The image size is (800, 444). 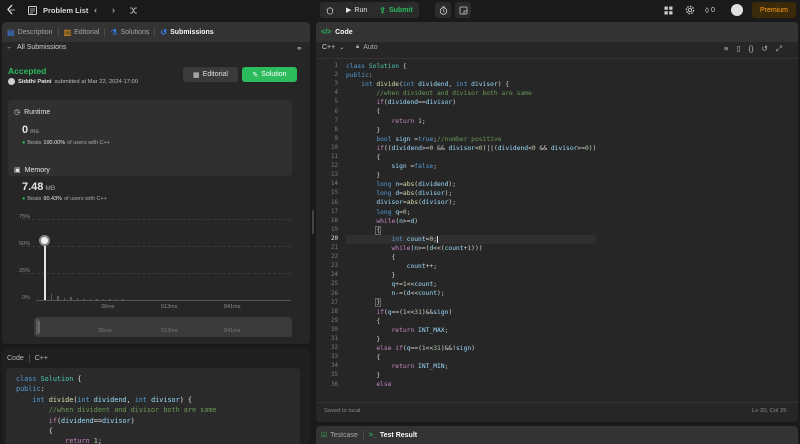 I want to click on code-line: while(n>=(d<<(count+1))), so click(x=437, y=248).